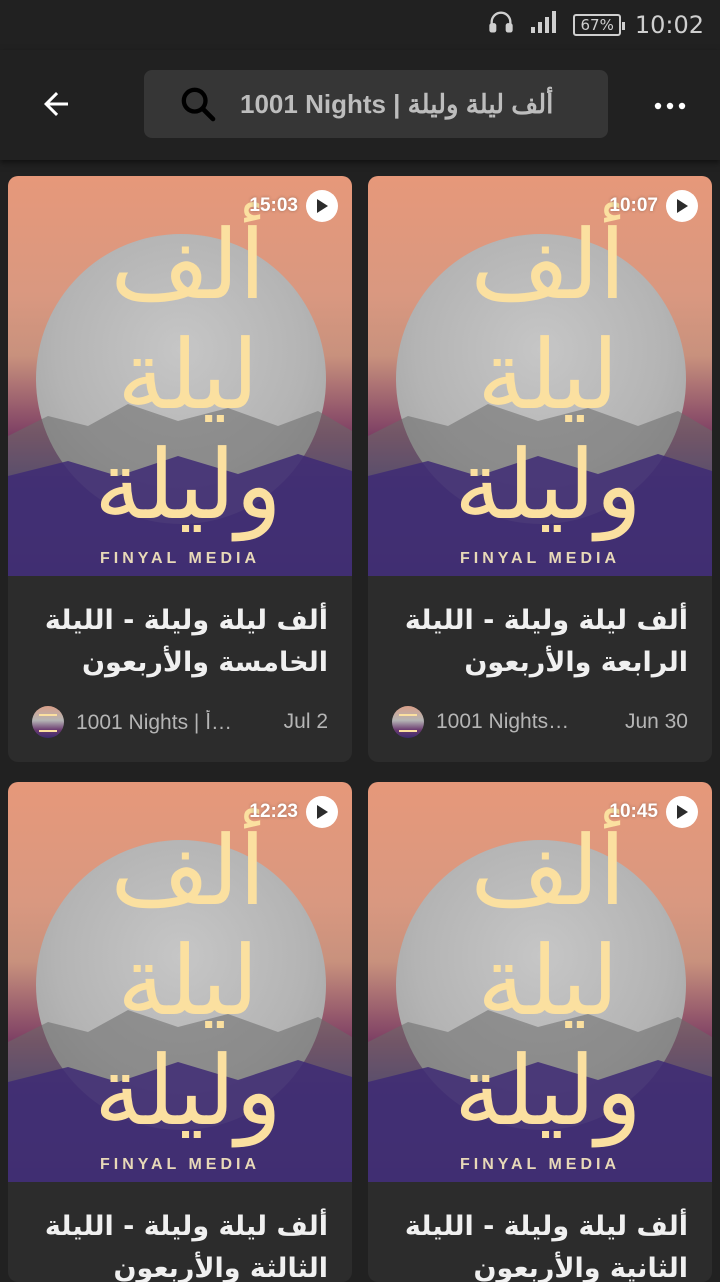 The image size is (720, 1282). Describe the element at coordinates (397, 104) in the screenshot. I see `search-query: 1001 Nights | ألف ليلة وليلة` at that location.